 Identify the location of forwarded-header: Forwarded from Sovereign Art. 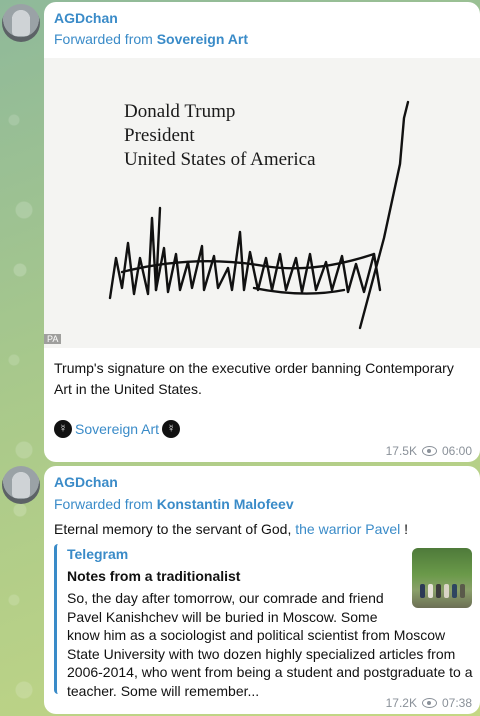
(151, 39).